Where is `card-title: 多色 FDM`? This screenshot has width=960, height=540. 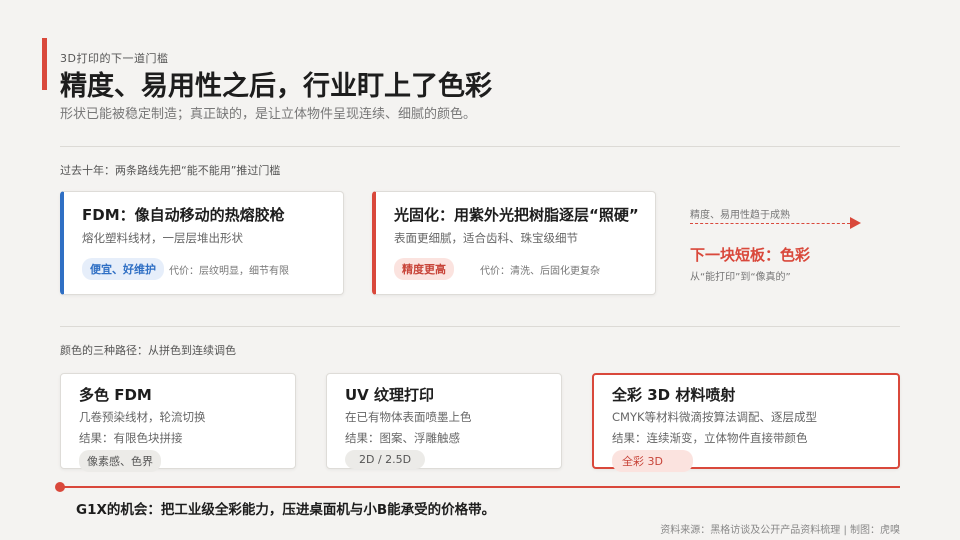
card-title: 多色 FDM is located at coordinates (115, 395).